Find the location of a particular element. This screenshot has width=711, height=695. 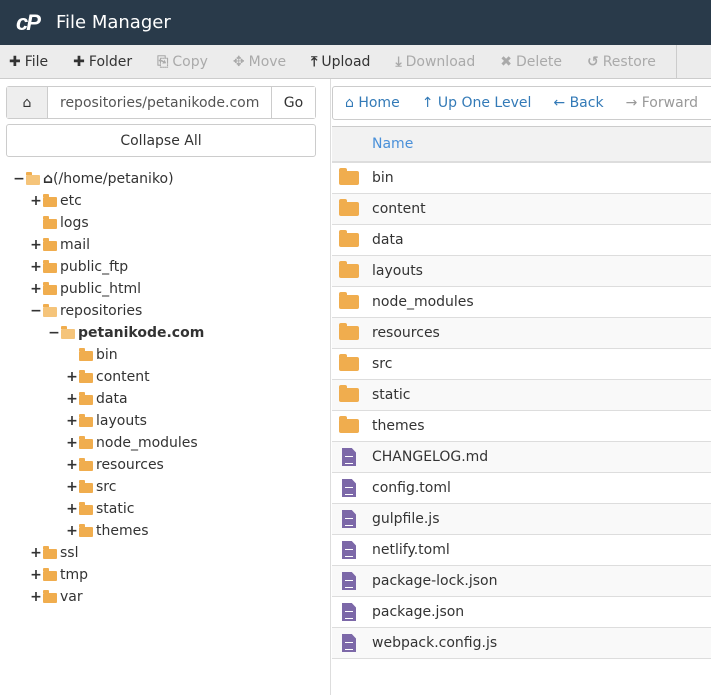

tree-item-public-ftp: + public_ftp is located at coordinates (79, 267).